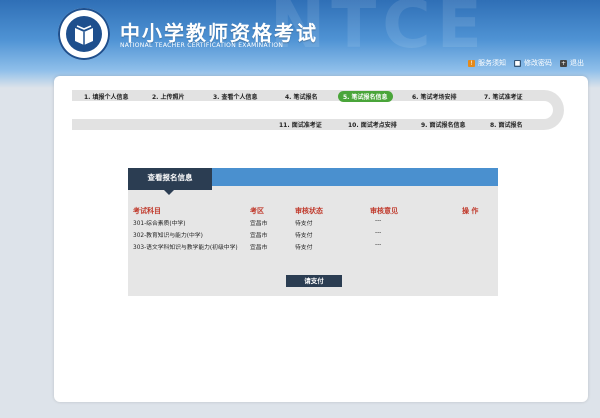 Image resolution: width=600 pixels, height=418 pixels. Describe the element at coordinates (147, 211) in the screenshot. I see `col-subject: 考试科目` at that location.